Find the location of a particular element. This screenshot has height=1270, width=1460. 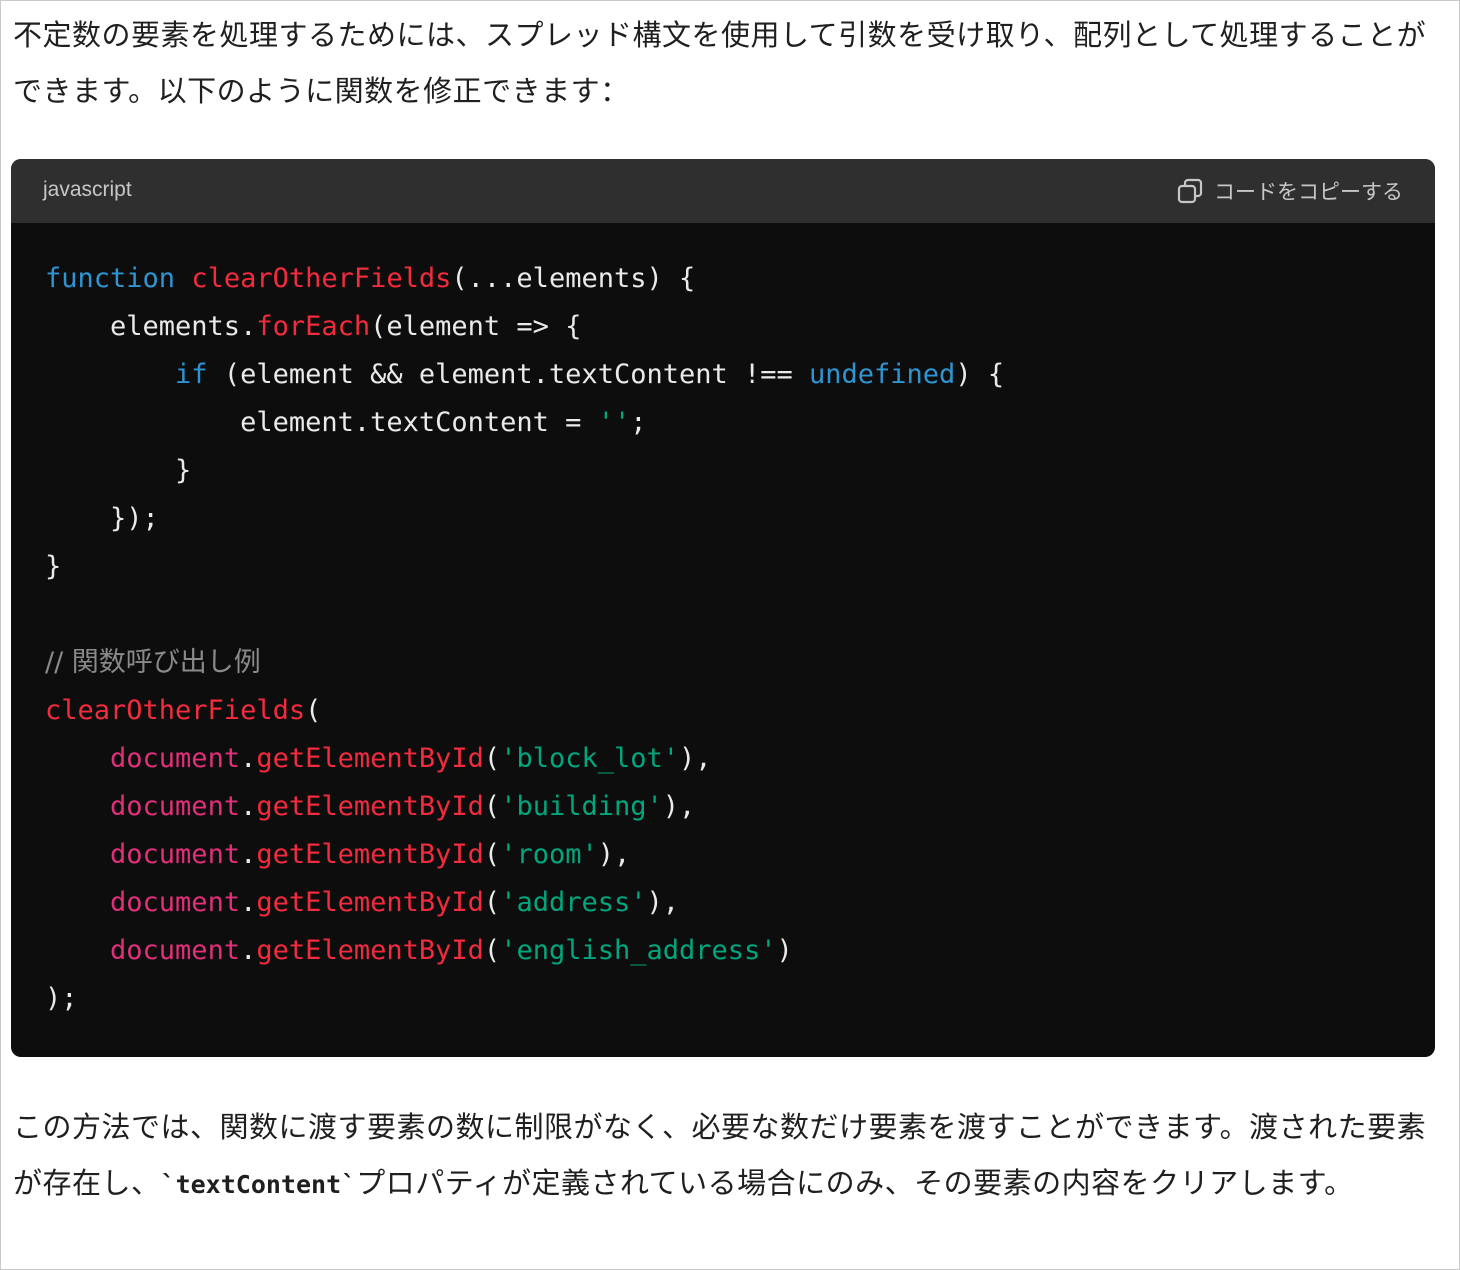

code-string: 'building' is located at coordinates (581, 806).